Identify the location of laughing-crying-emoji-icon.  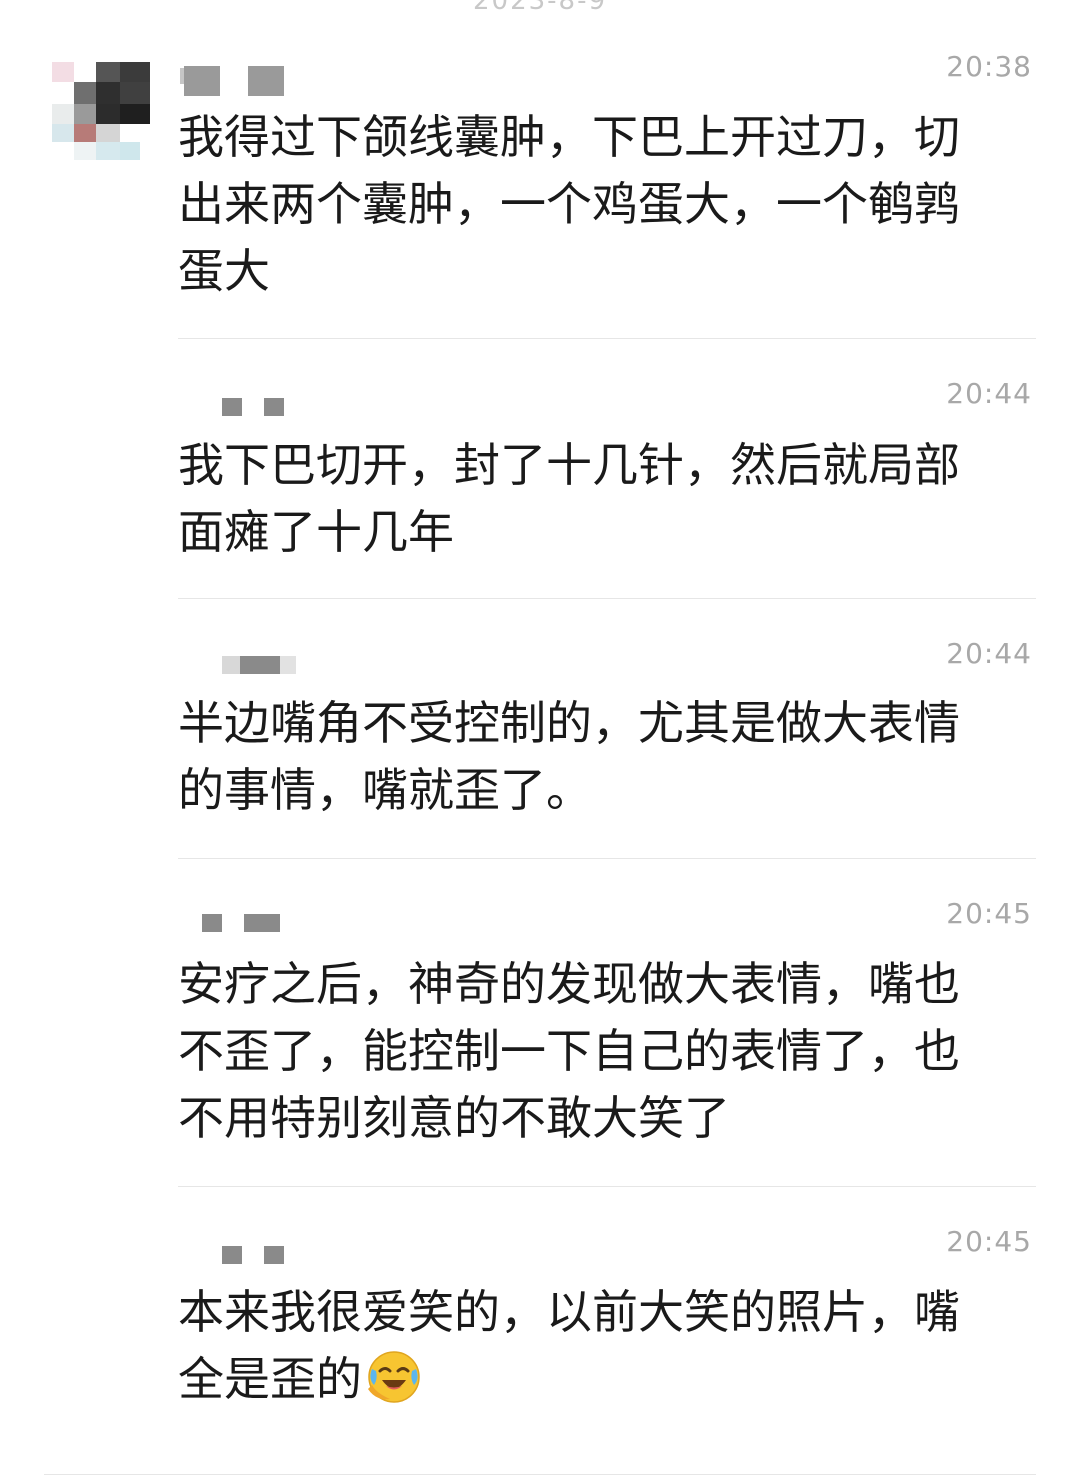
(394, 1386).